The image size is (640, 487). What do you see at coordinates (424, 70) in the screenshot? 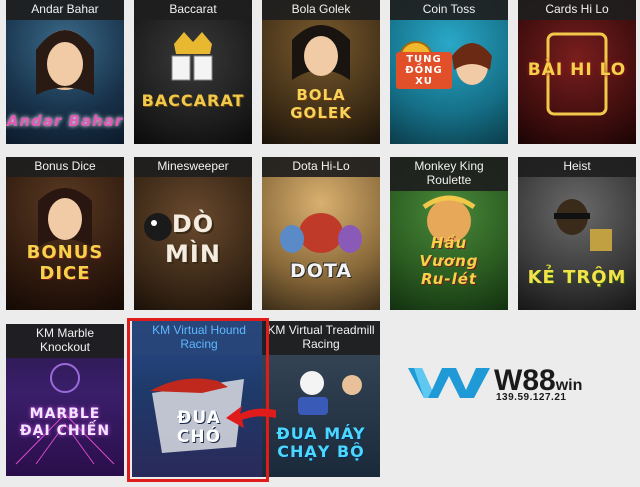
I see `game-logo: TUNG ĐỒNG XU` at bounding box center [424, 70].